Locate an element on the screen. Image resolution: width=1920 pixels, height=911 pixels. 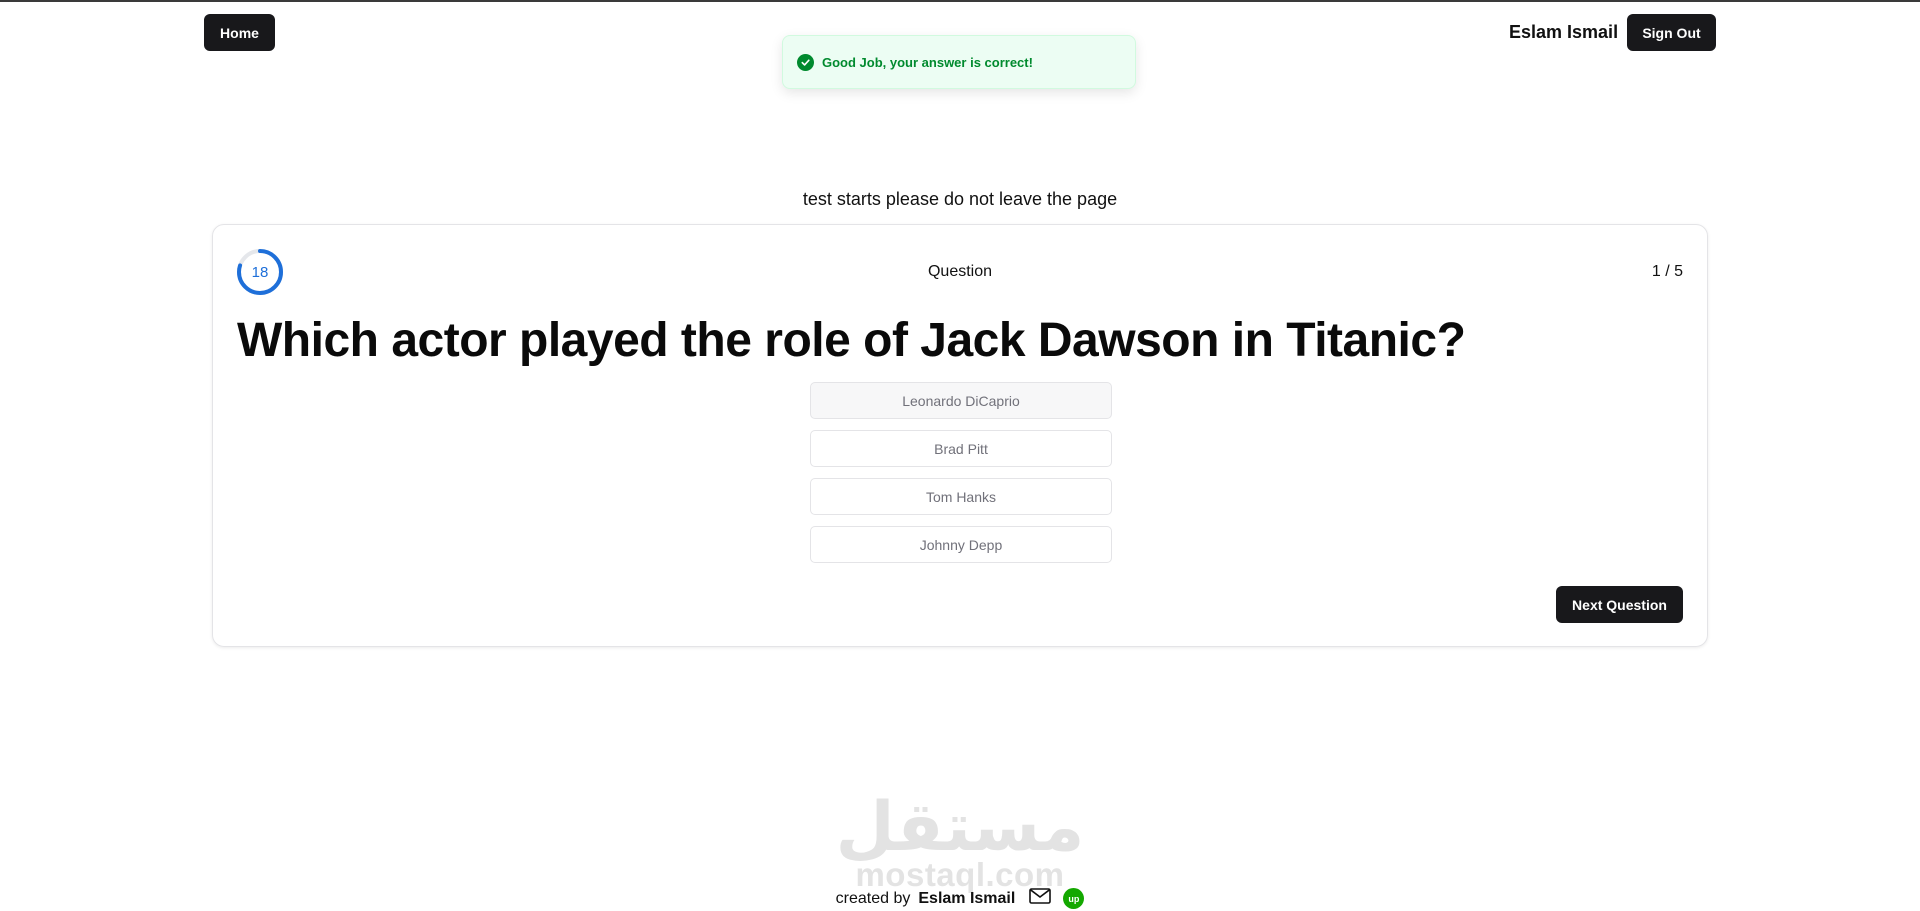
question-label: Question is located at coordinates (960, 271).